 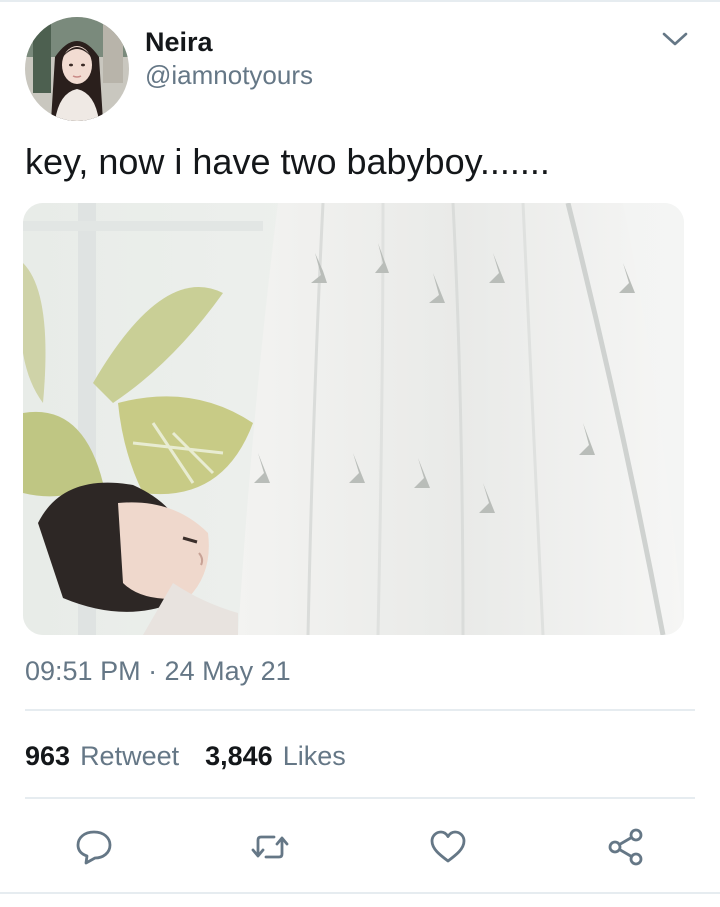 I want to click on share-icon, so click(x=625, y=847).